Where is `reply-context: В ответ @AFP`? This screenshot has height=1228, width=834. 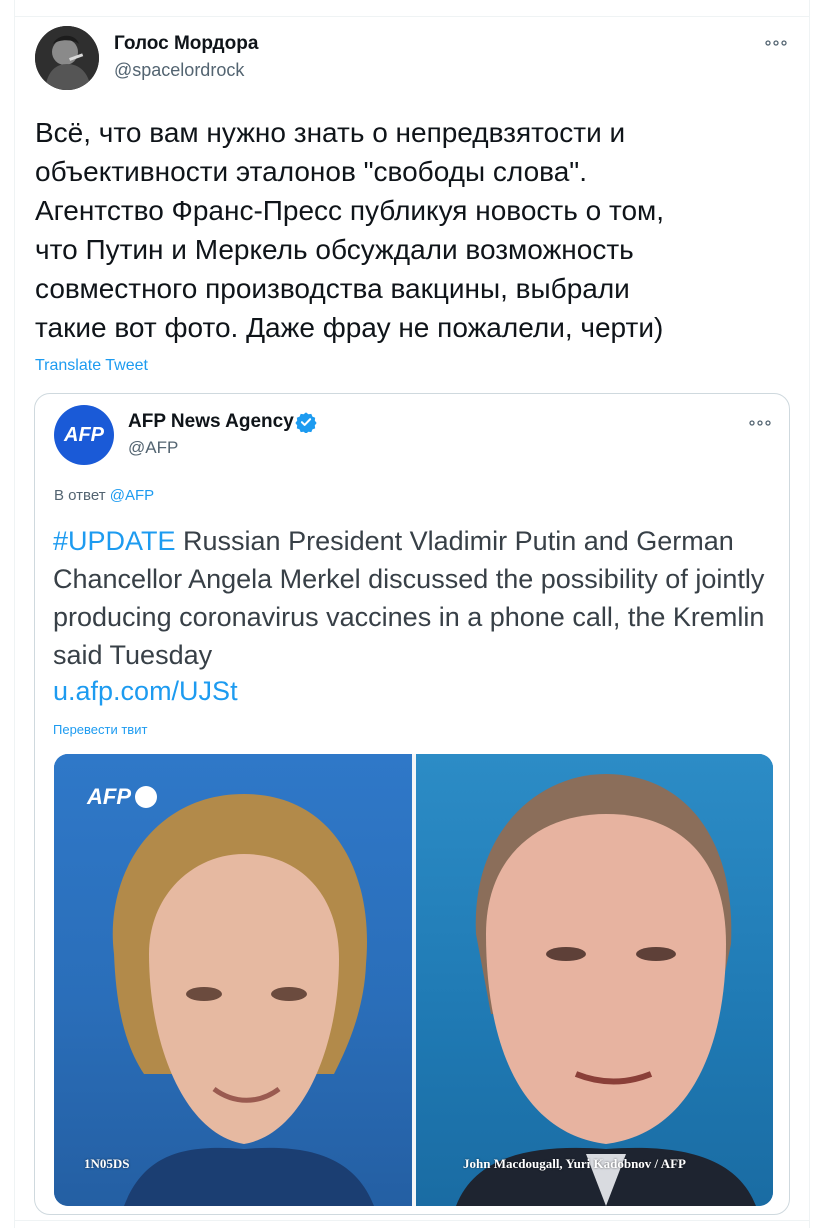
reply-context: В ответ @AFP is located at coordinates (104, 495).